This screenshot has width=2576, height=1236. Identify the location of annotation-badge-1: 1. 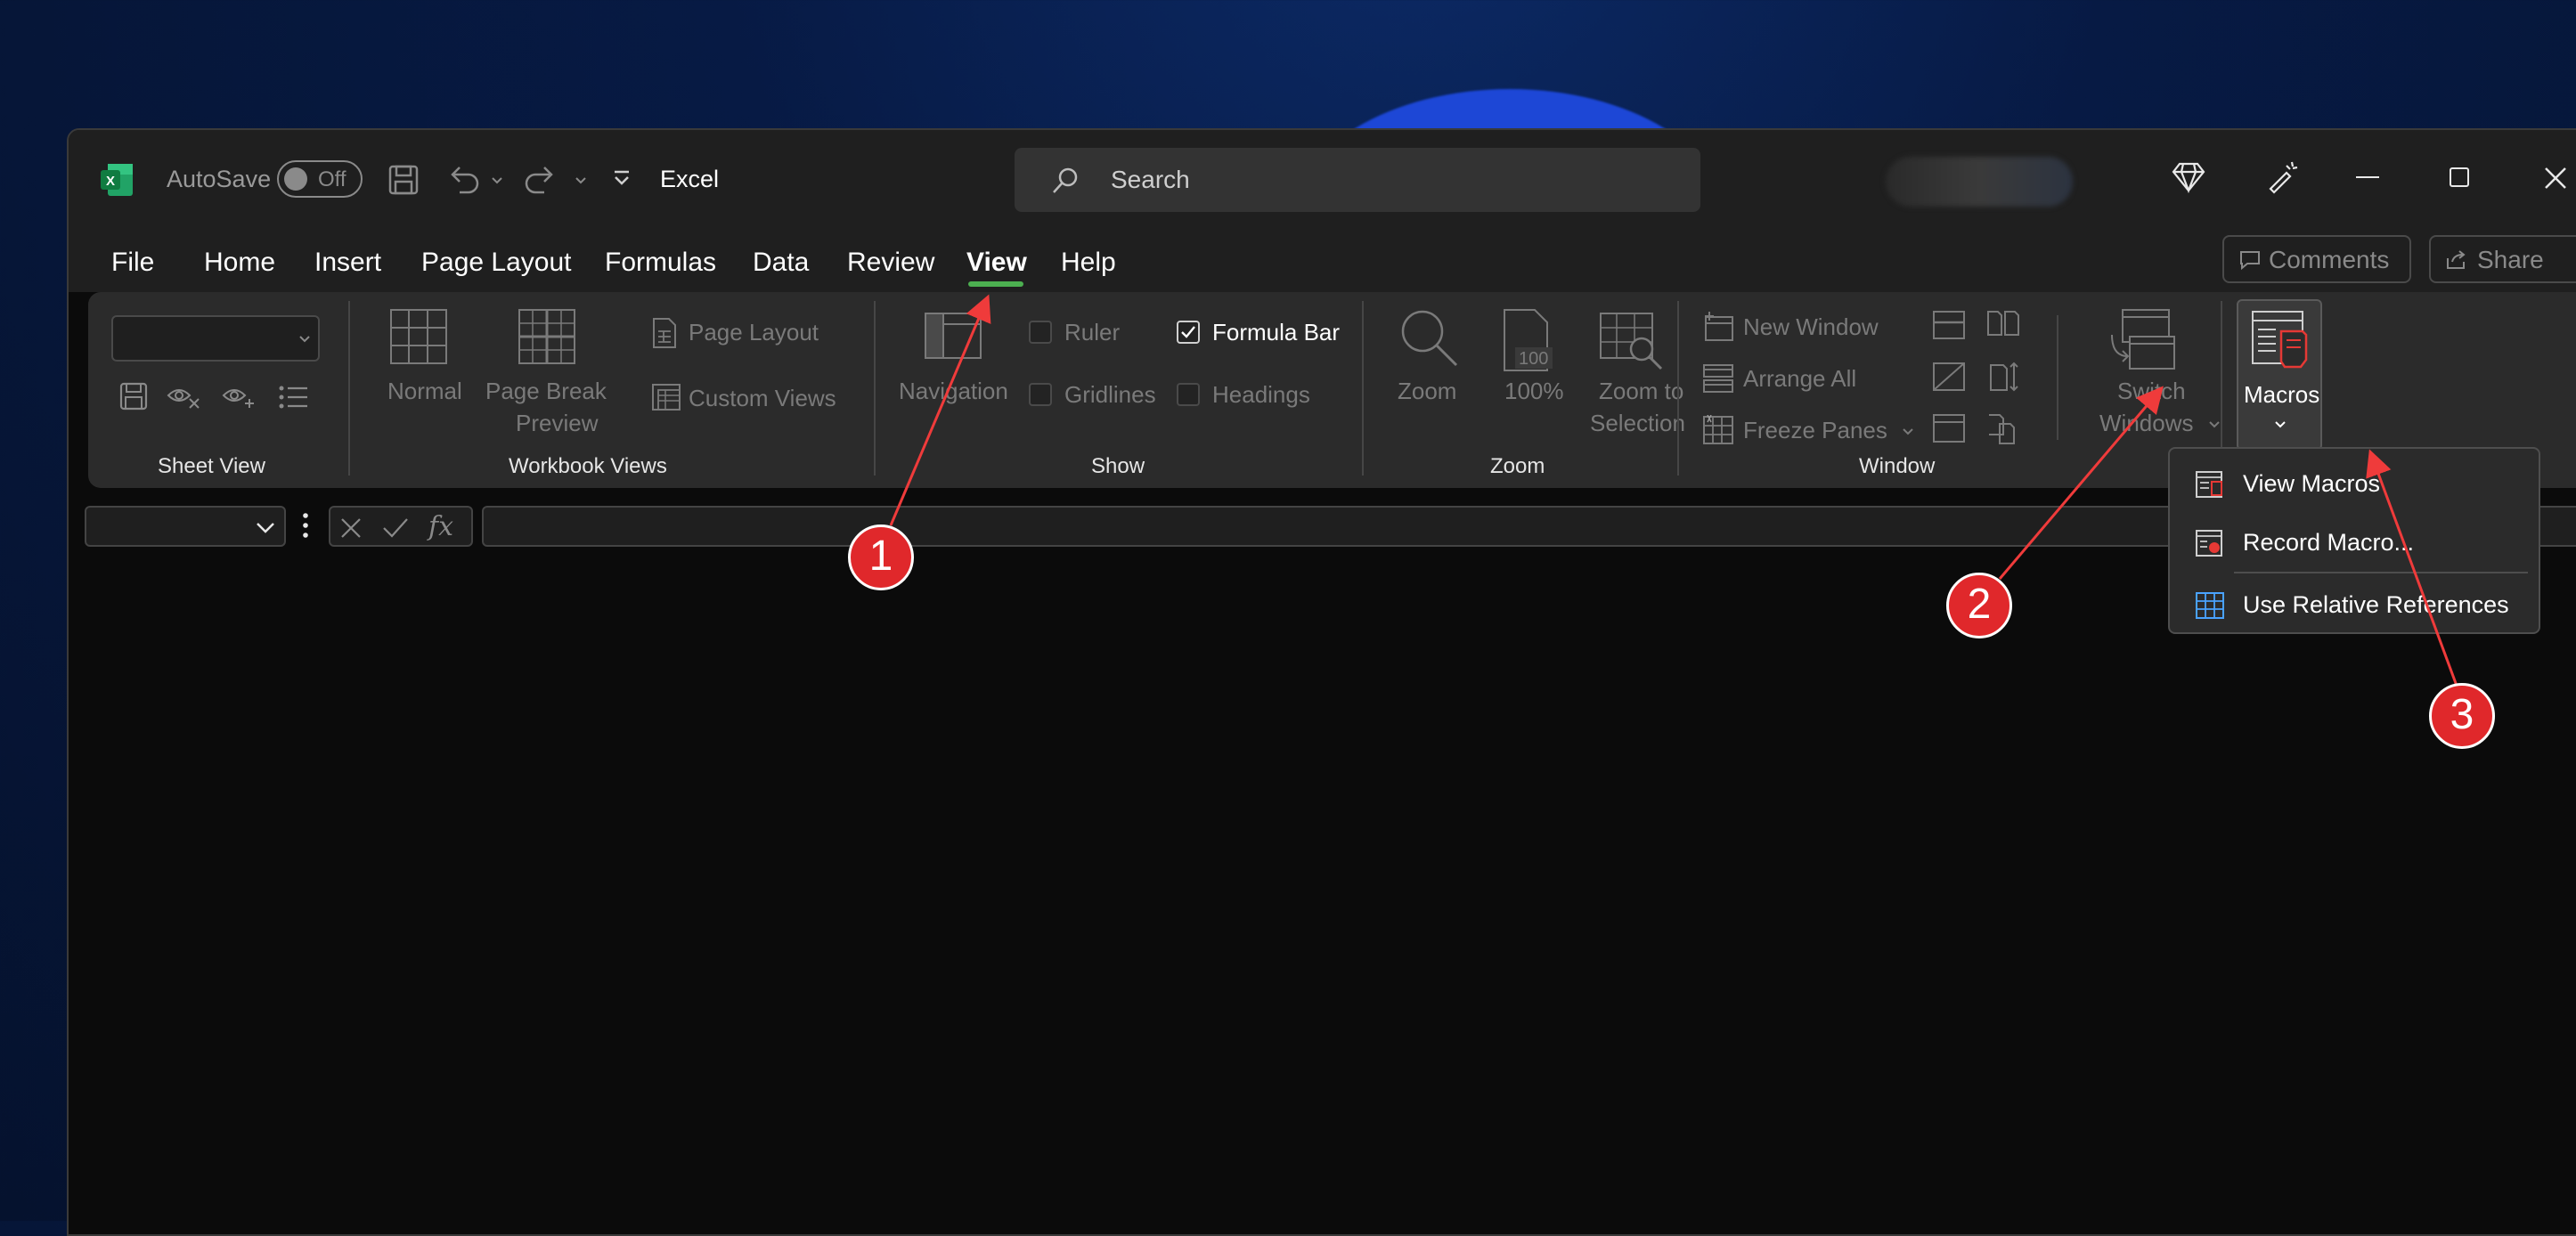
(881, 557).